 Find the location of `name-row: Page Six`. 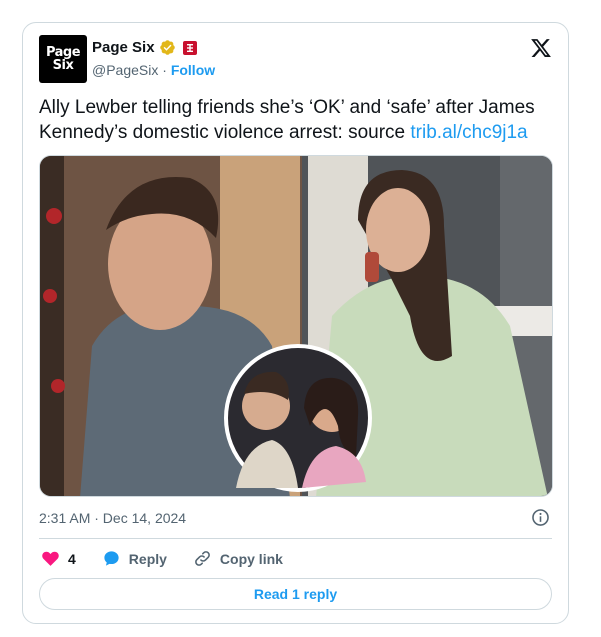

name-row: Page Six is located at coordinates (144, 47).